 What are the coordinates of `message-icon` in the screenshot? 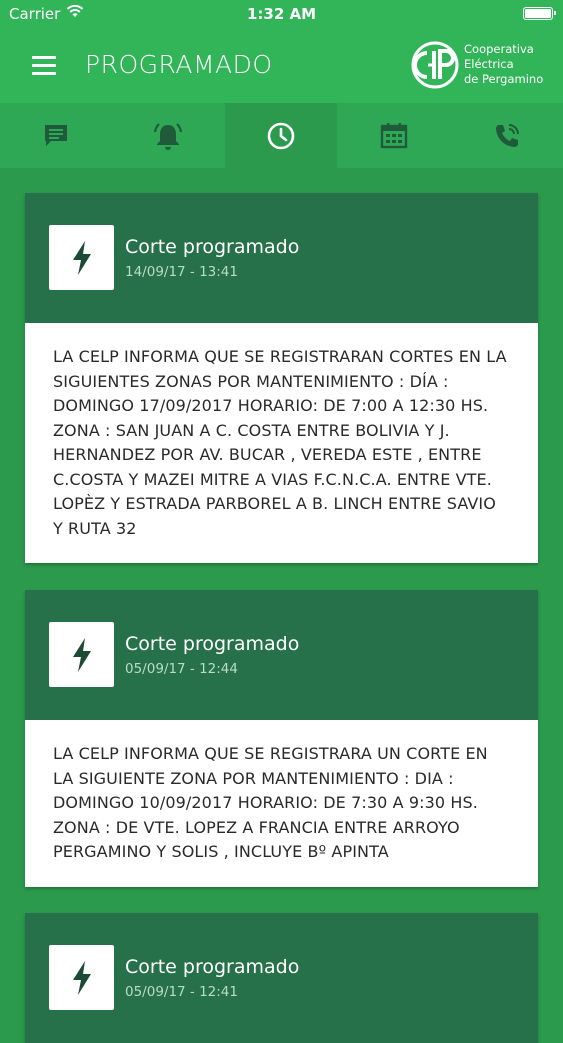 It's located at (56, 135).